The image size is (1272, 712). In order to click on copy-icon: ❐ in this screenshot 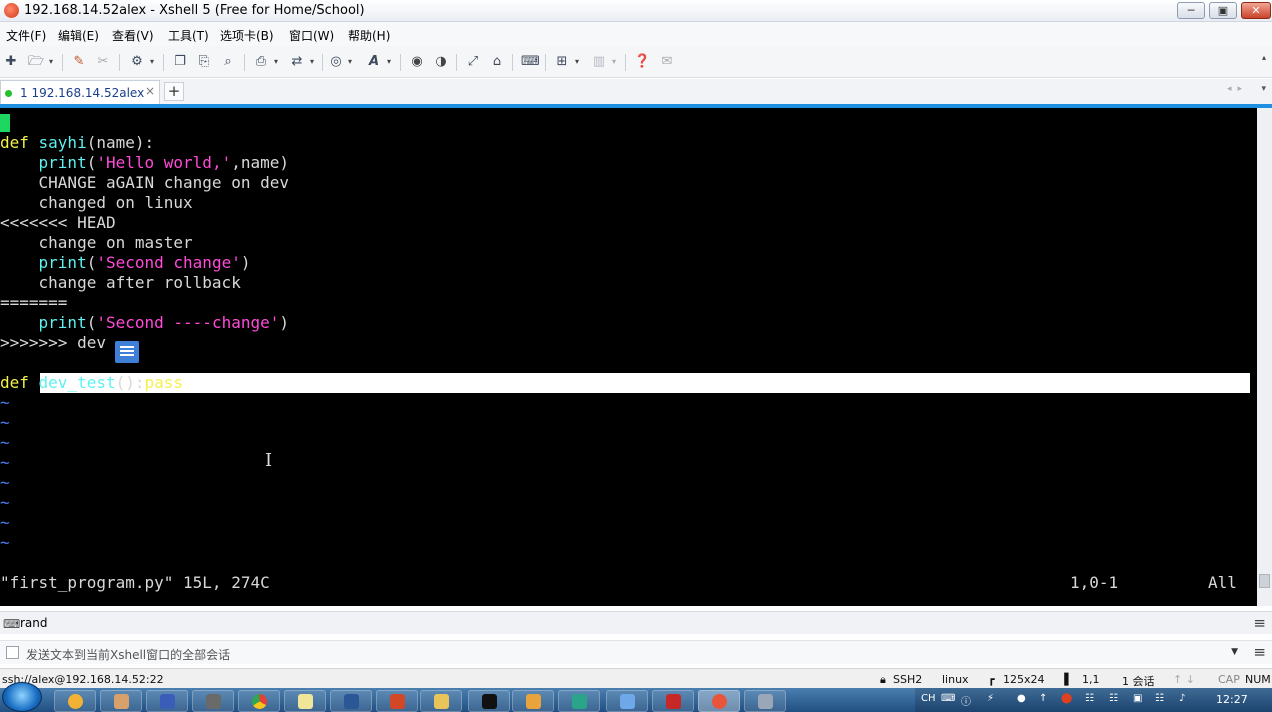, I will do `click(180, 62)`.